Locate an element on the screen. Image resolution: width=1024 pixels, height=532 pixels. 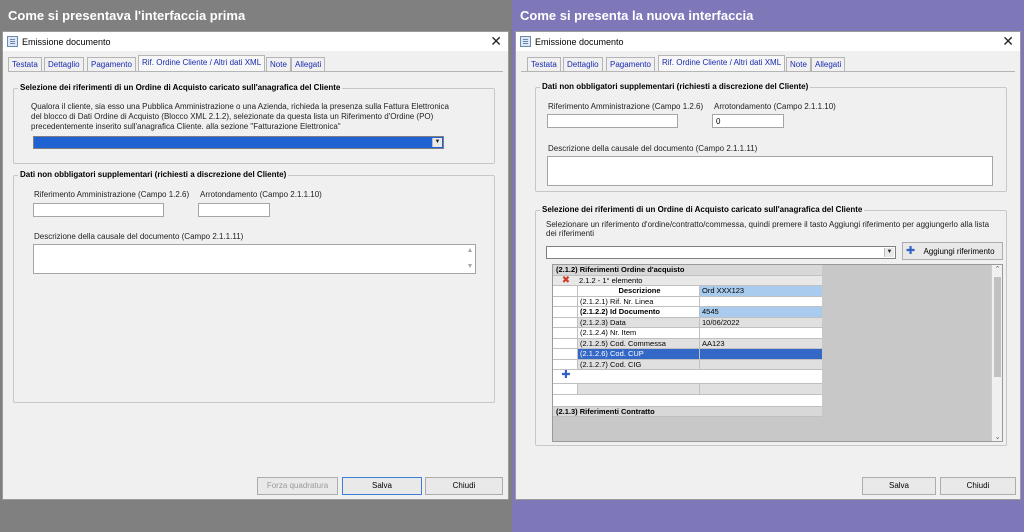
plus-icon: ✚ is located at coordinates (911, 251).